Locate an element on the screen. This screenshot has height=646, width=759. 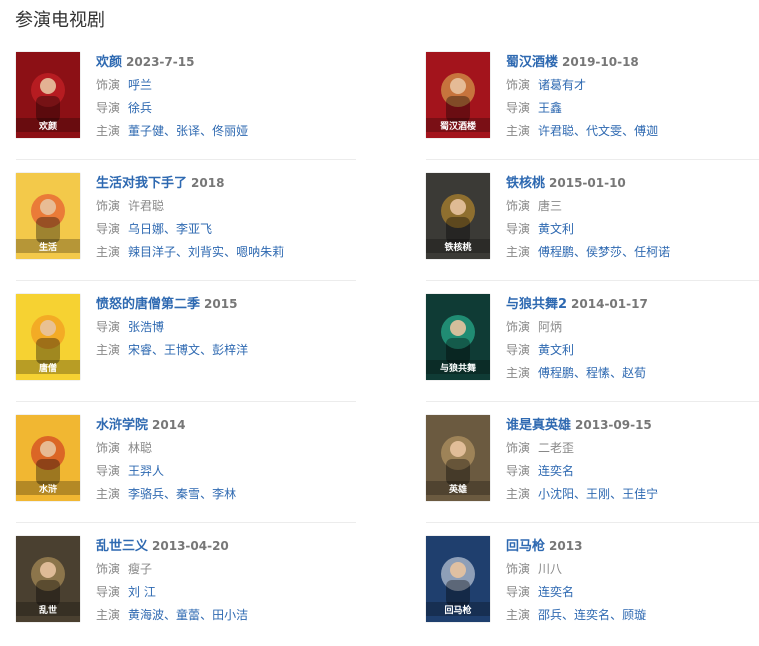
poster-image: 英雄 is located at coordinates (458, 458).